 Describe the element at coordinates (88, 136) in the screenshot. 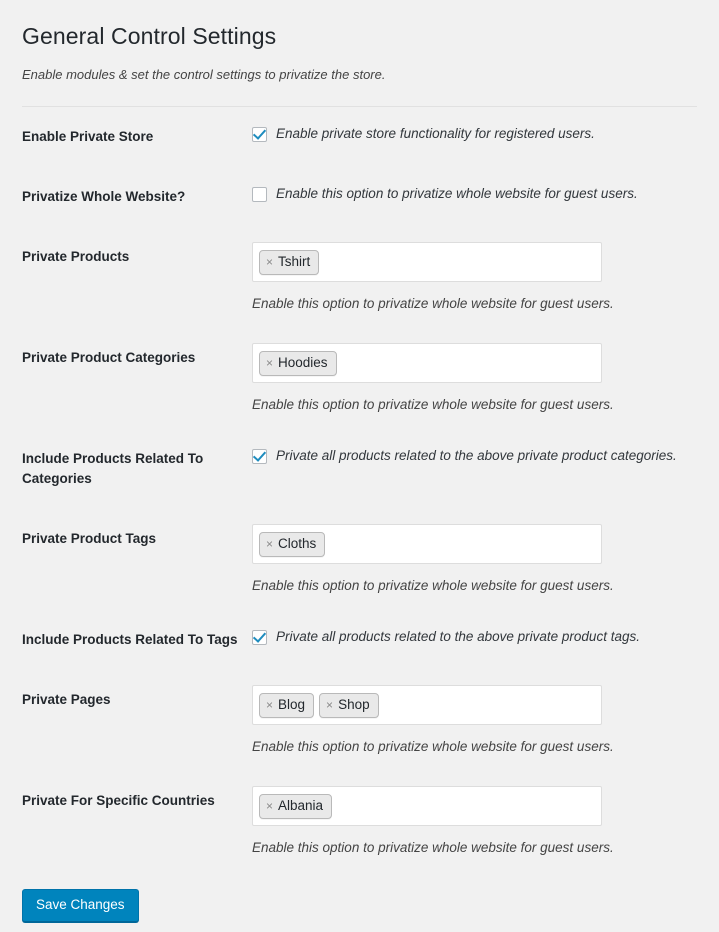

I see `setting-label: Enable Private Store` at that location.